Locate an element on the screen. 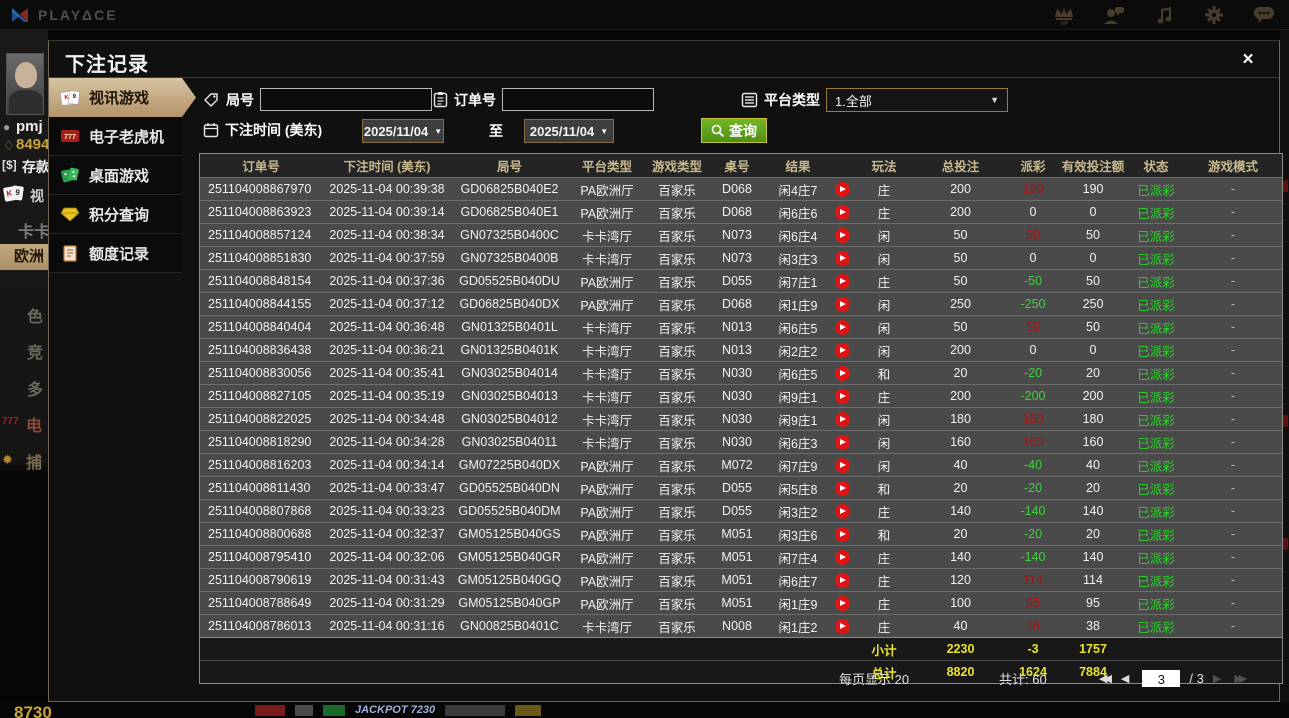  date-from-picker: 2025/11/04 ▼ is located at coordinates (403, 131).